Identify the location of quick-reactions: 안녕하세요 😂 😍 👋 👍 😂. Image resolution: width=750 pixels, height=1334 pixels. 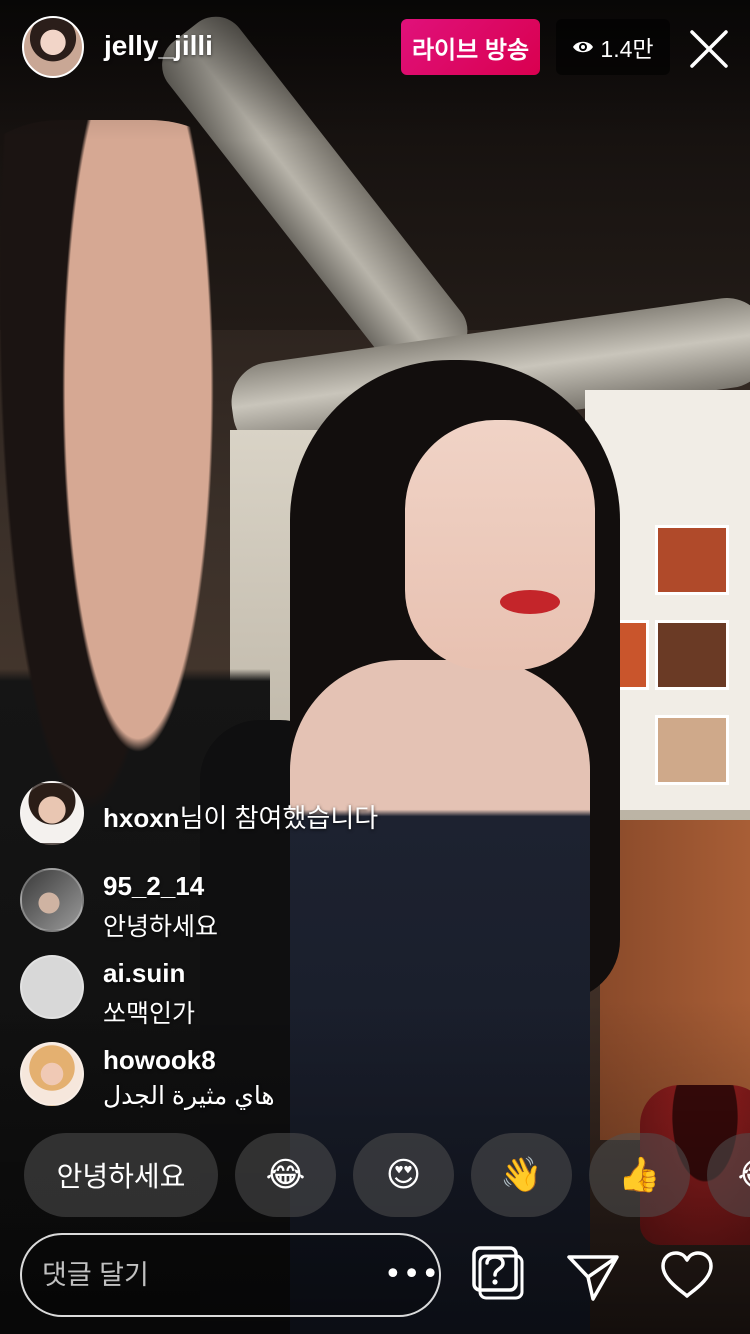
(387, 1175).